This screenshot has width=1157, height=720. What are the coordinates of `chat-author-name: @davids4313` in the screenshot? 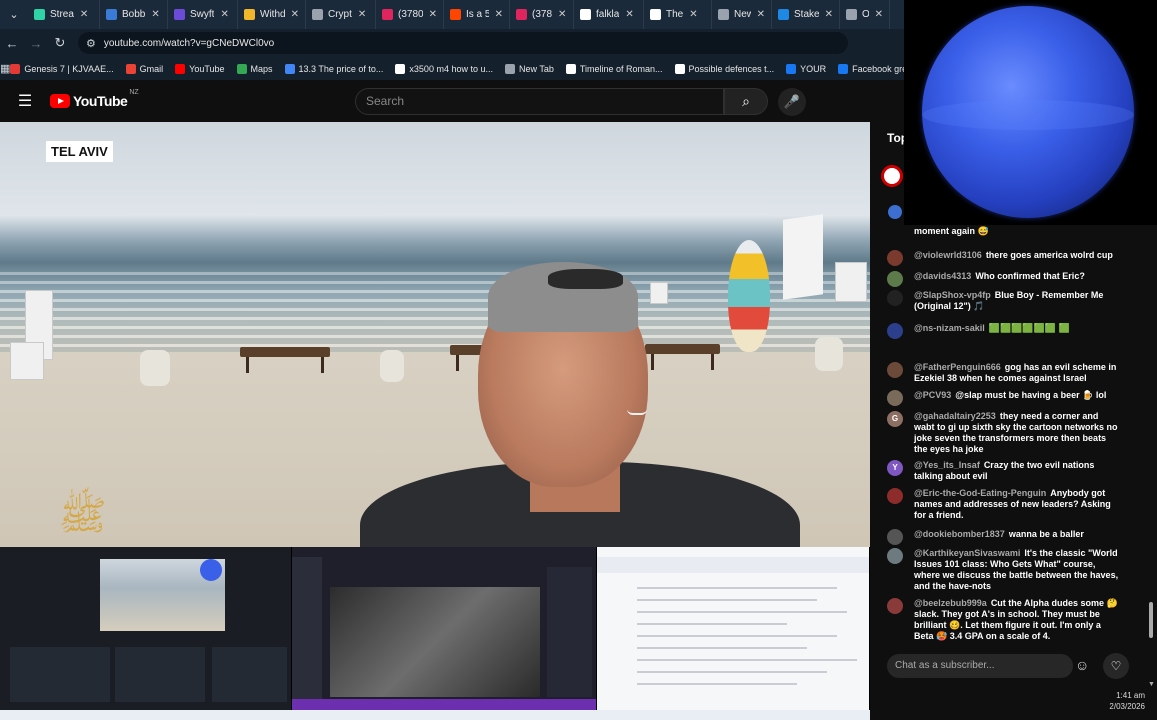 It's located at (942, 276).